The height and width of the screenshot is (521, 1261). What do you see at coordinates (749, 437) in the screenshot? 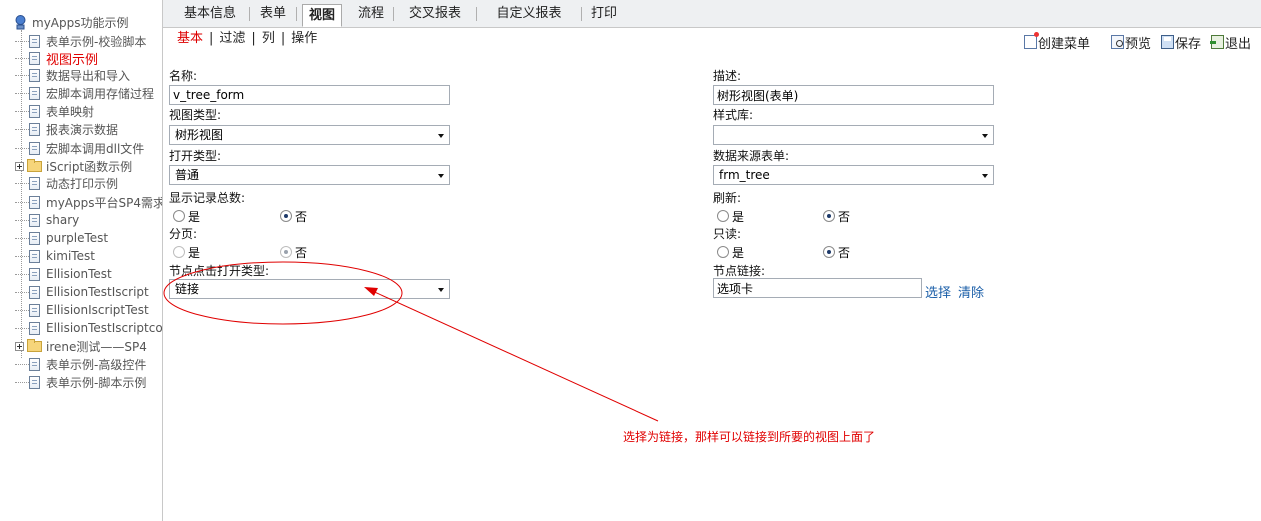
I see `annotation-note: 选择为链接，那样可以链接到所要的视图上面了` at bounding box center [749, 437].